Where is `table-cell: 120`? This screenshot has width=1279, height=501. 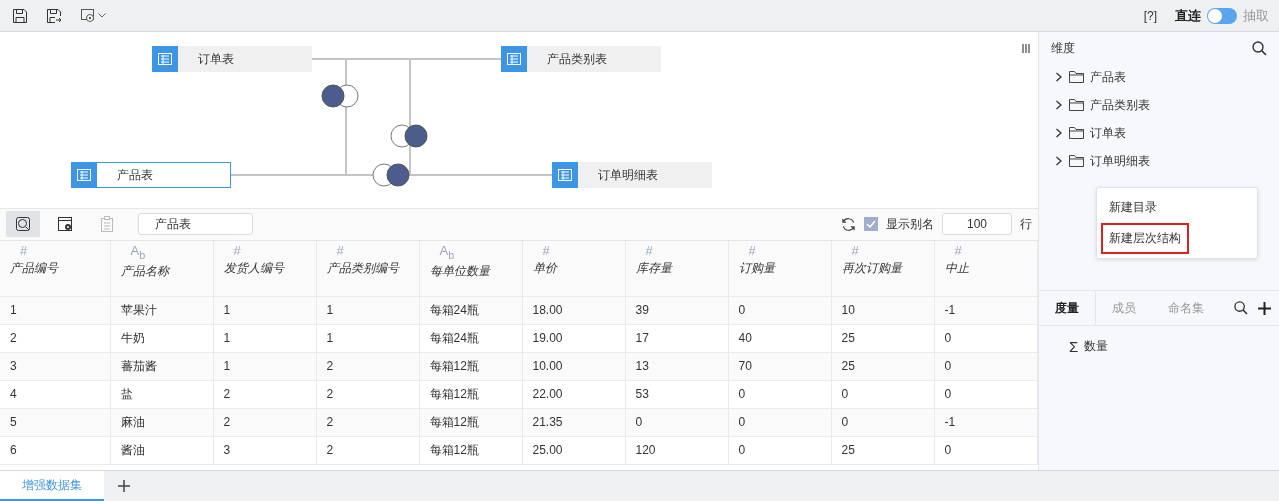 table-cell: 120 is located at coordinates (676, 450).